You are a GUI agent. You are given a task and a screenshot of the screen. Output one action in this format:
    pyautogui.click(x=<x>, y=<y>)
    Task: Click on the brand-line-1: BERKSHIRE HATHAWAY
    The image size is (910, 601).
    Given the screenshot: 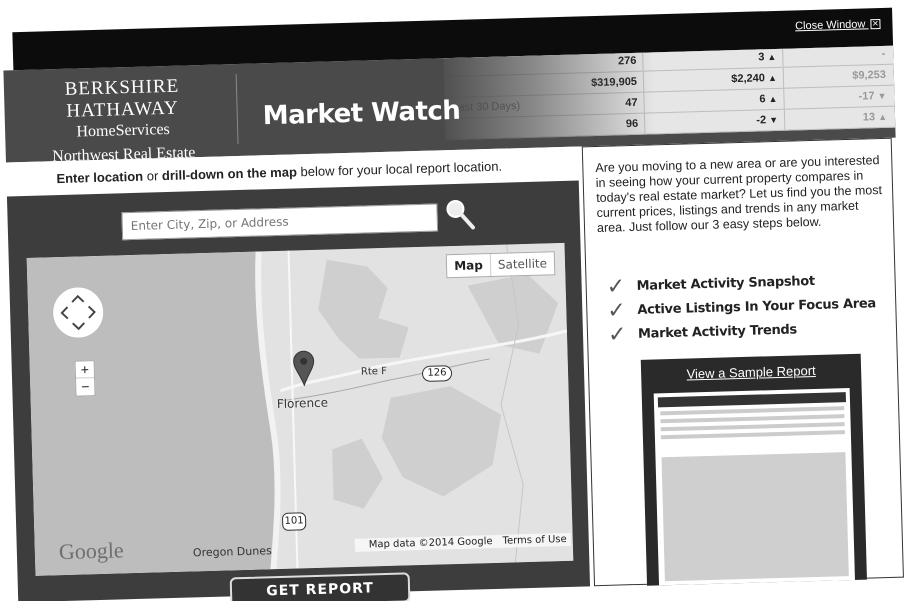 What is the action you would take?
    pyautogui.click(x=122, y=98)
    